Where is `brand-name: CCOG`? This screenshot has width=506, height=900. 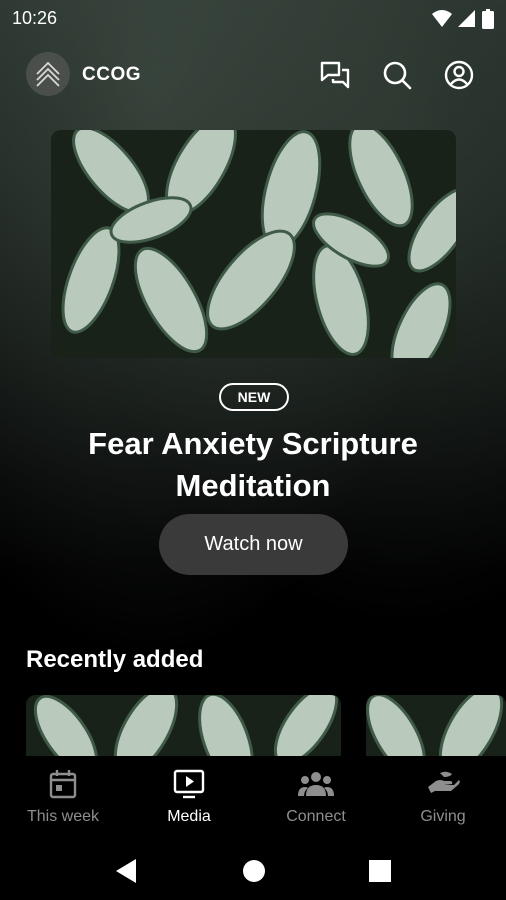
brand-name: CCOG is located at coordinates (111, 74).